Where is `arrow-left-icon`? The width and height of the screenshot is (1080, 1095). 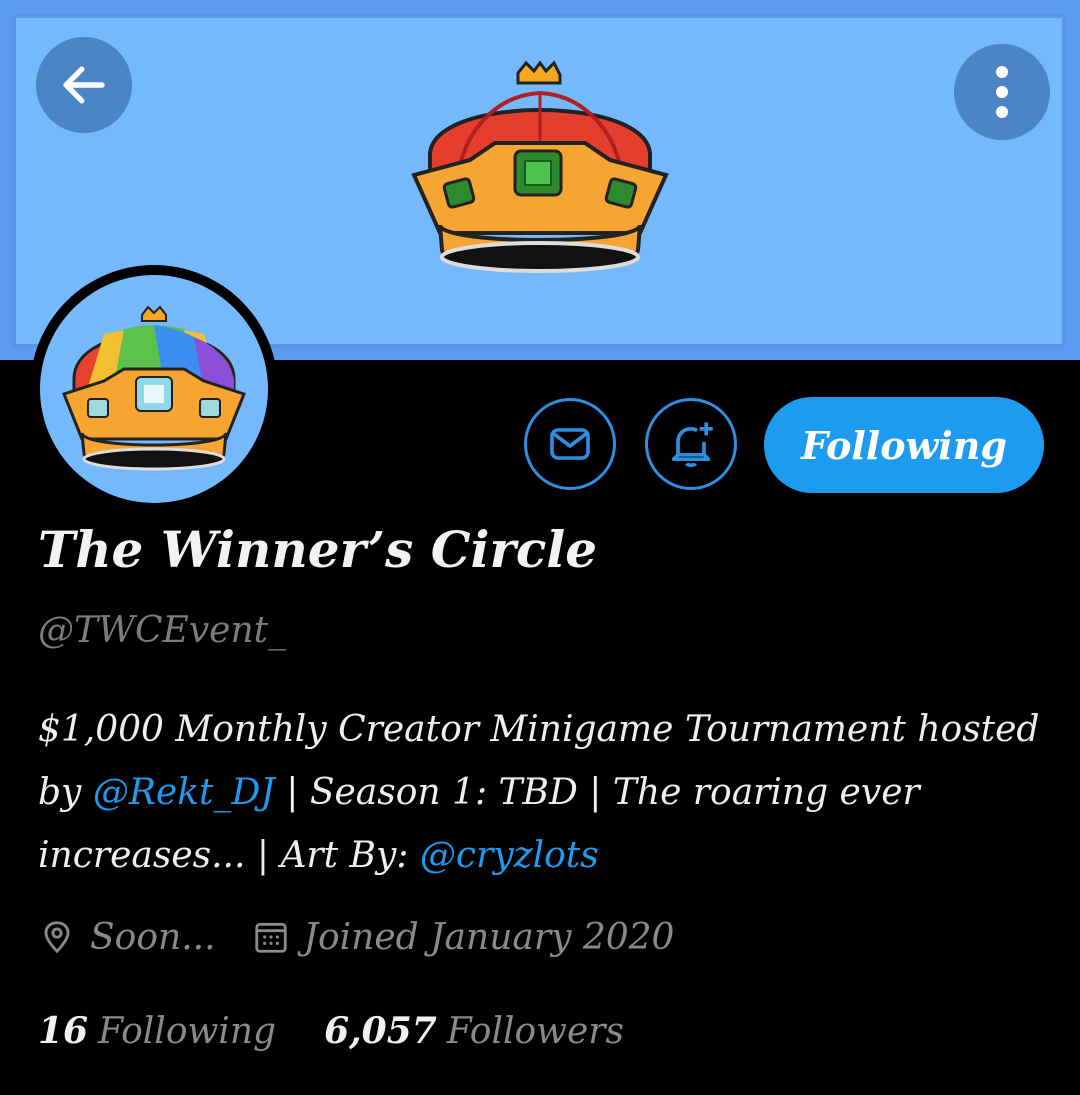 arrow-left-icon is located at coordinates (84, 85).